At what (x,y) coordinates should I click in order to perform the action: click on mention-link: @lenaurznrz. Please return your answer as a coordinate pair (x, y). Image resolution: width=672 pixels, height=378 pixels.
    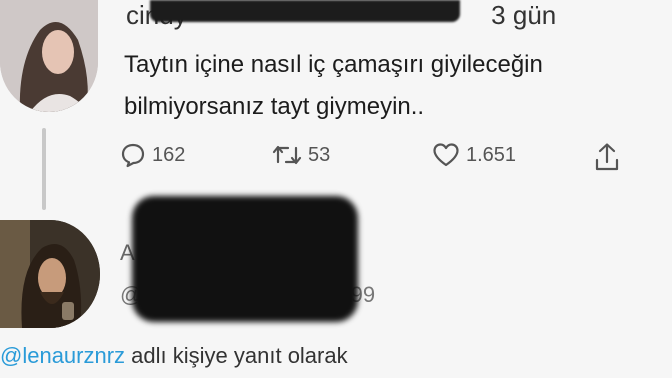
    Looking at the image, I should click on (62, 355).